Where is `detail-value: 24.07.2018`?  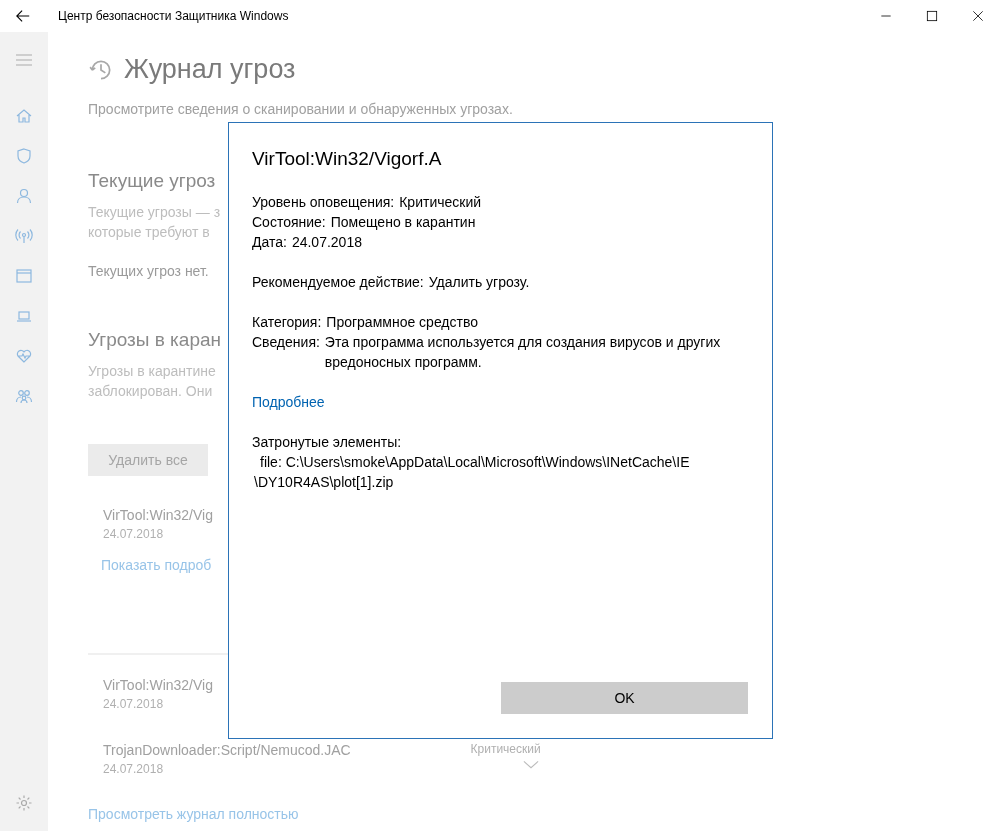 detail-value: 24.07.2018 is located at coordinates (326, 242).